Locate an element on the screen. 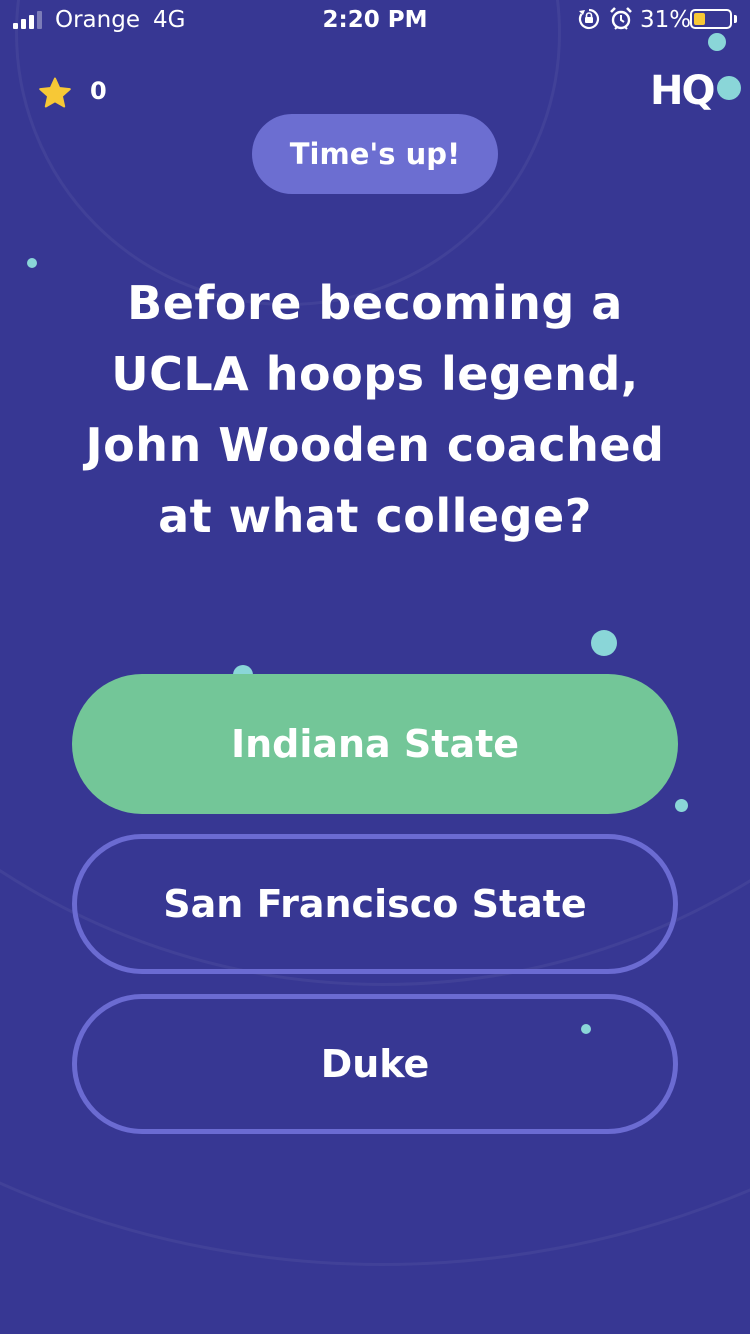  answer-option-3: Duke is located at coordinates (375, 1064).